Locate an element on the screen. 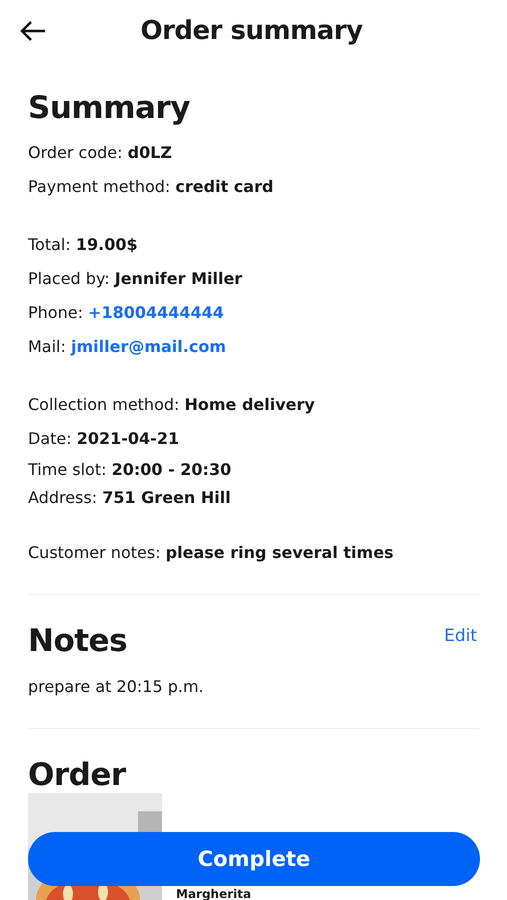  detail-line: Total: 19.00$ is located at coordinates (83, 245).